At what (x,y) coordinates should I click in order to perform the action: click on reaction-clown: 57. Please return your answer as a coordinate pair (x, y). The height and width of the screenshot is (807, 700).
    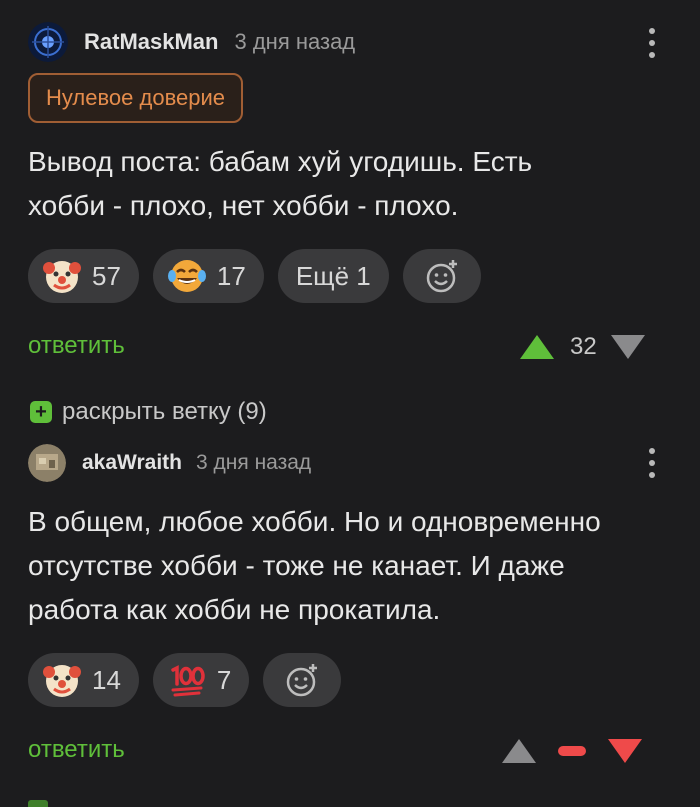
    Looking at the image, I should click on (83, 276).